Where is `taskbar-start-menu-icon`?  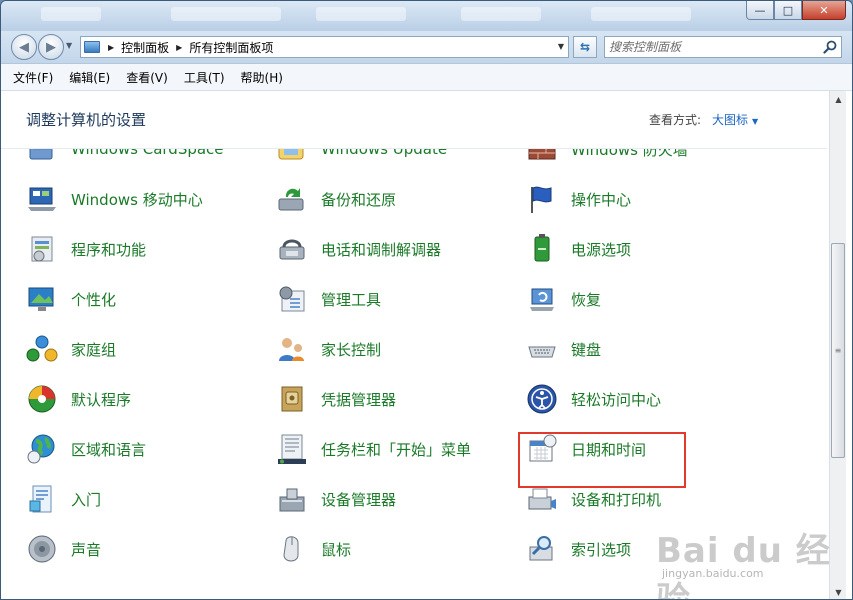
taskbar-start-menu-icon is located at coordinates (292, 449).